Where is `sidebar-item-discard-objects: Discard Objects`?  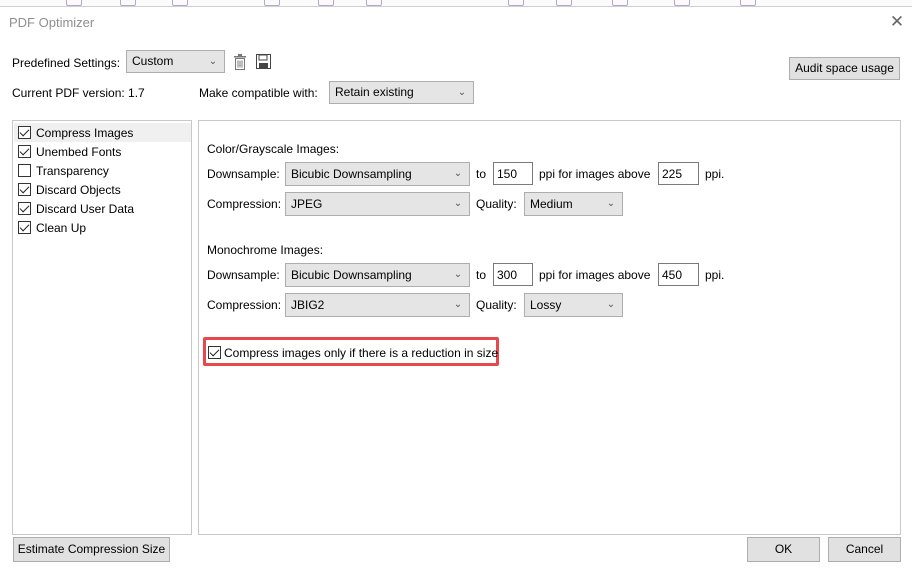
sidebar-item-discard-objects: Discard Objects is located at coordinates (102, 189).